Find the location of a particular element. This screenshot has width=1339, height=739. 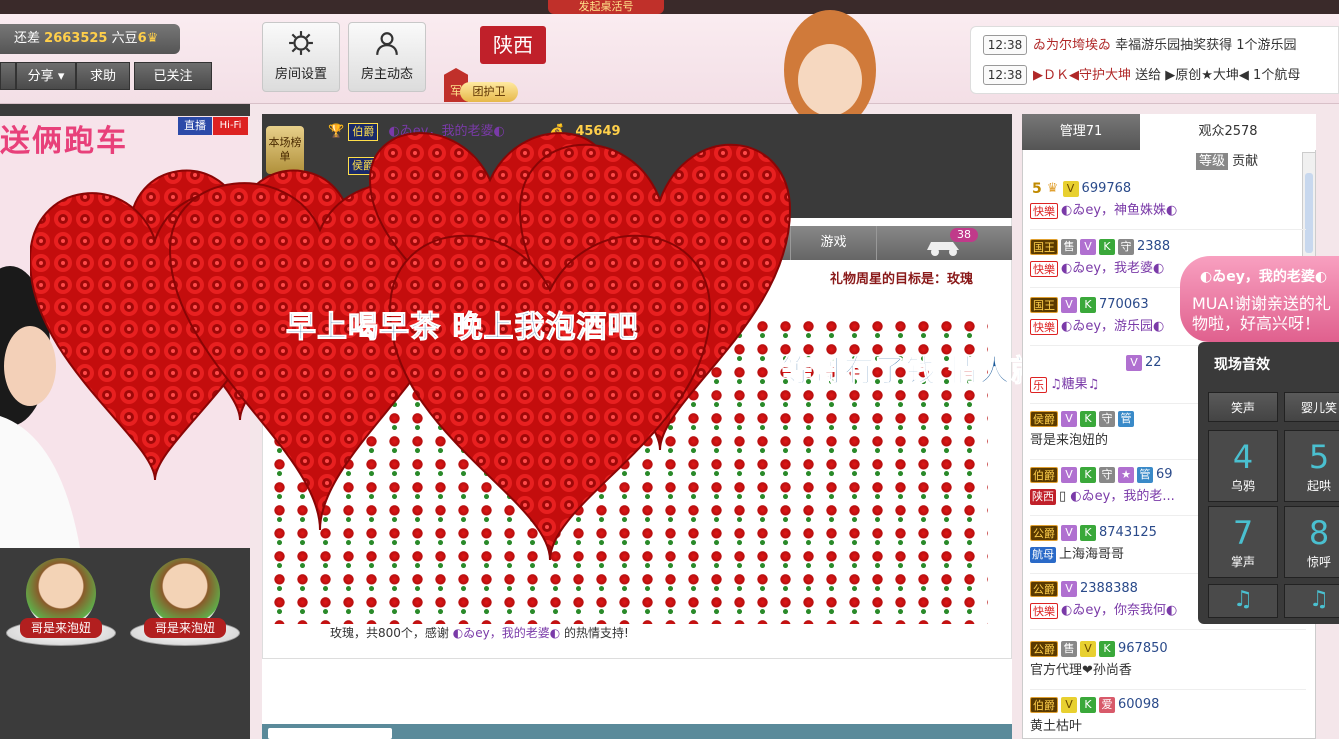

notice-user: ゐ为尔垮埃ゐ is located at coordinates (1072, 45).